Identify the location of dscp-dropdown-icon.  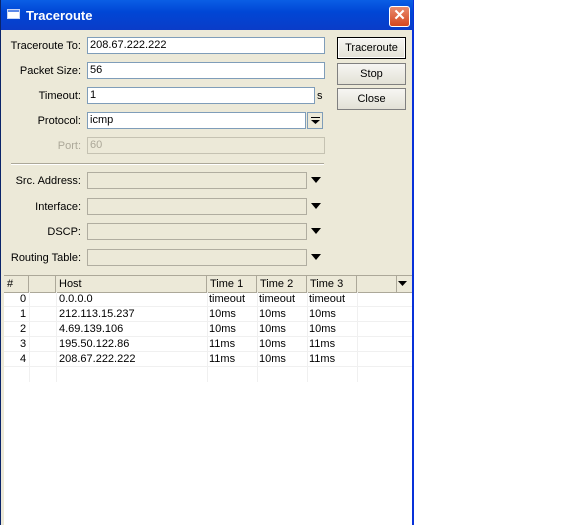
(317, 232).